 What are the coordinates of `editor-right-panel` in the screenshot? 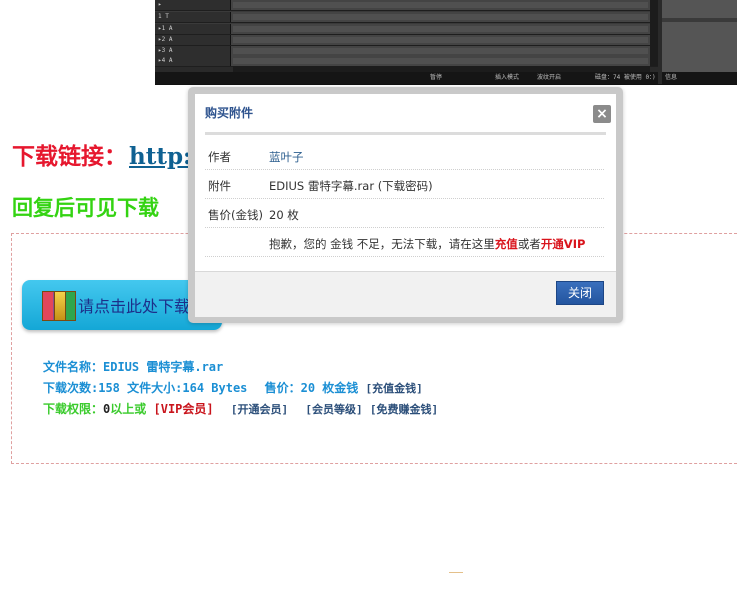 It's located at (699, 36).